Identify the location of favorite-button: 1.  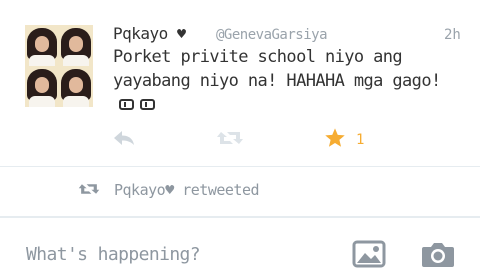
(349, 140).